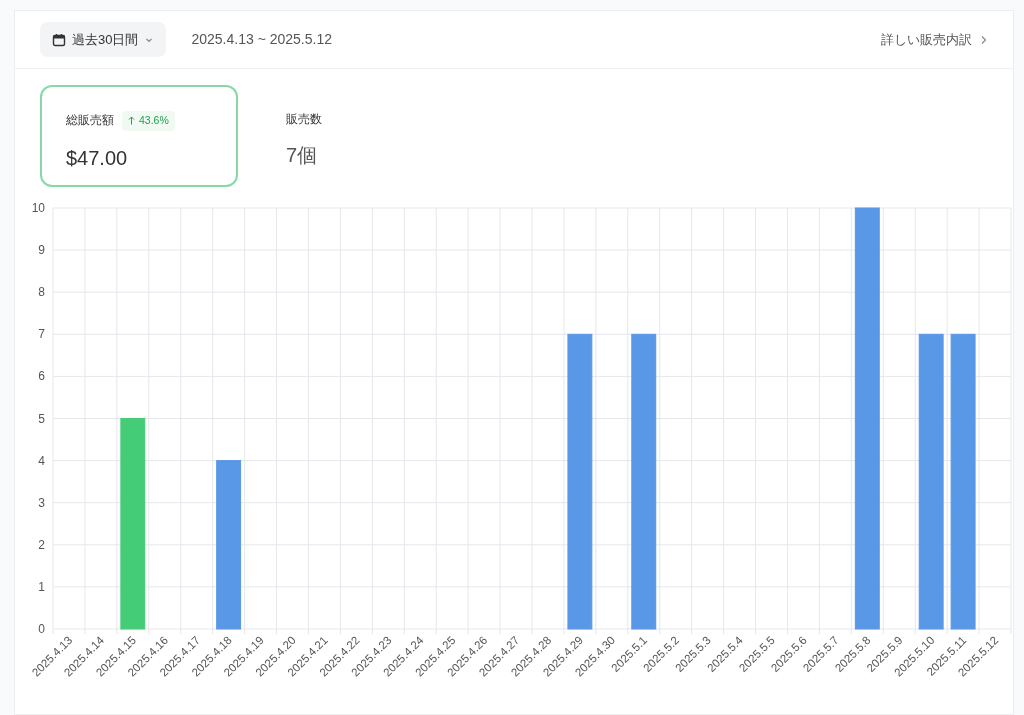 This screenshot has height=715, width=1024. I want to click on change-badge: 43.6%, so click(148, 121).